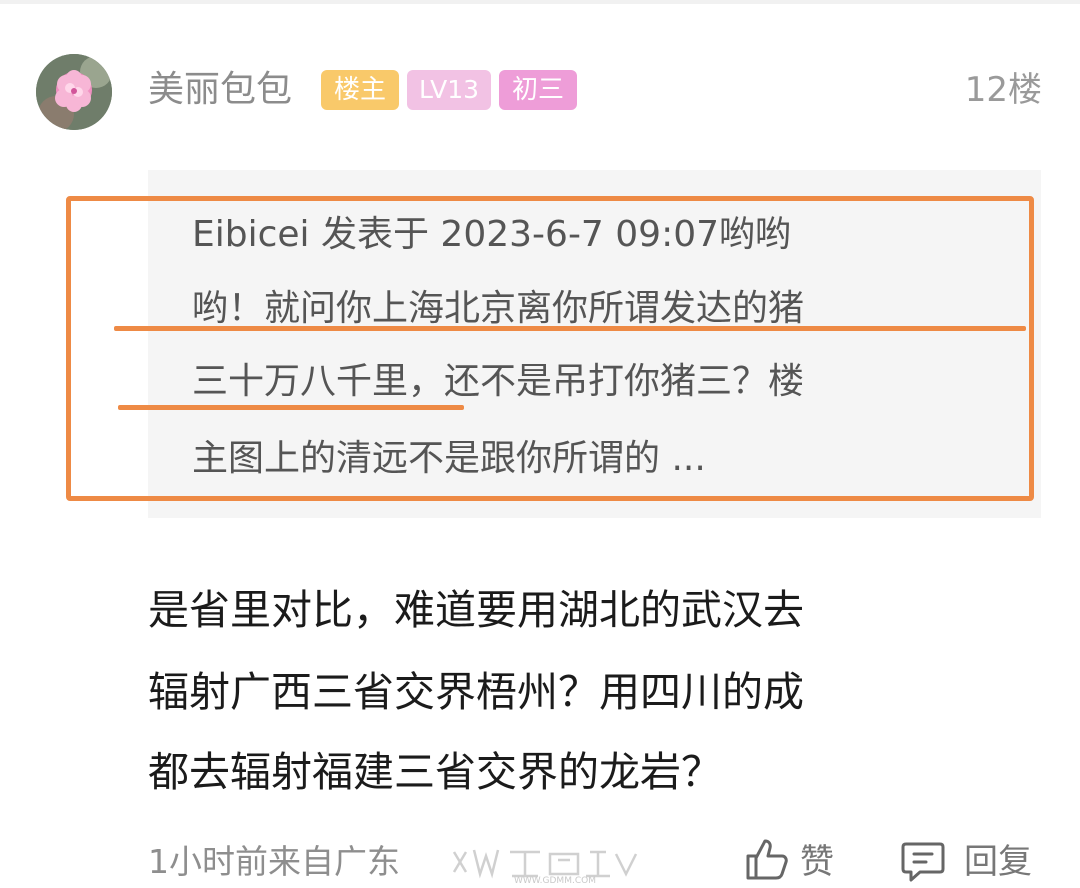 This screenshot has height=888, width=1080. Describe the element at coordinates (449, 90) in the screenshot. I see `badge-level: LV13` at that location.